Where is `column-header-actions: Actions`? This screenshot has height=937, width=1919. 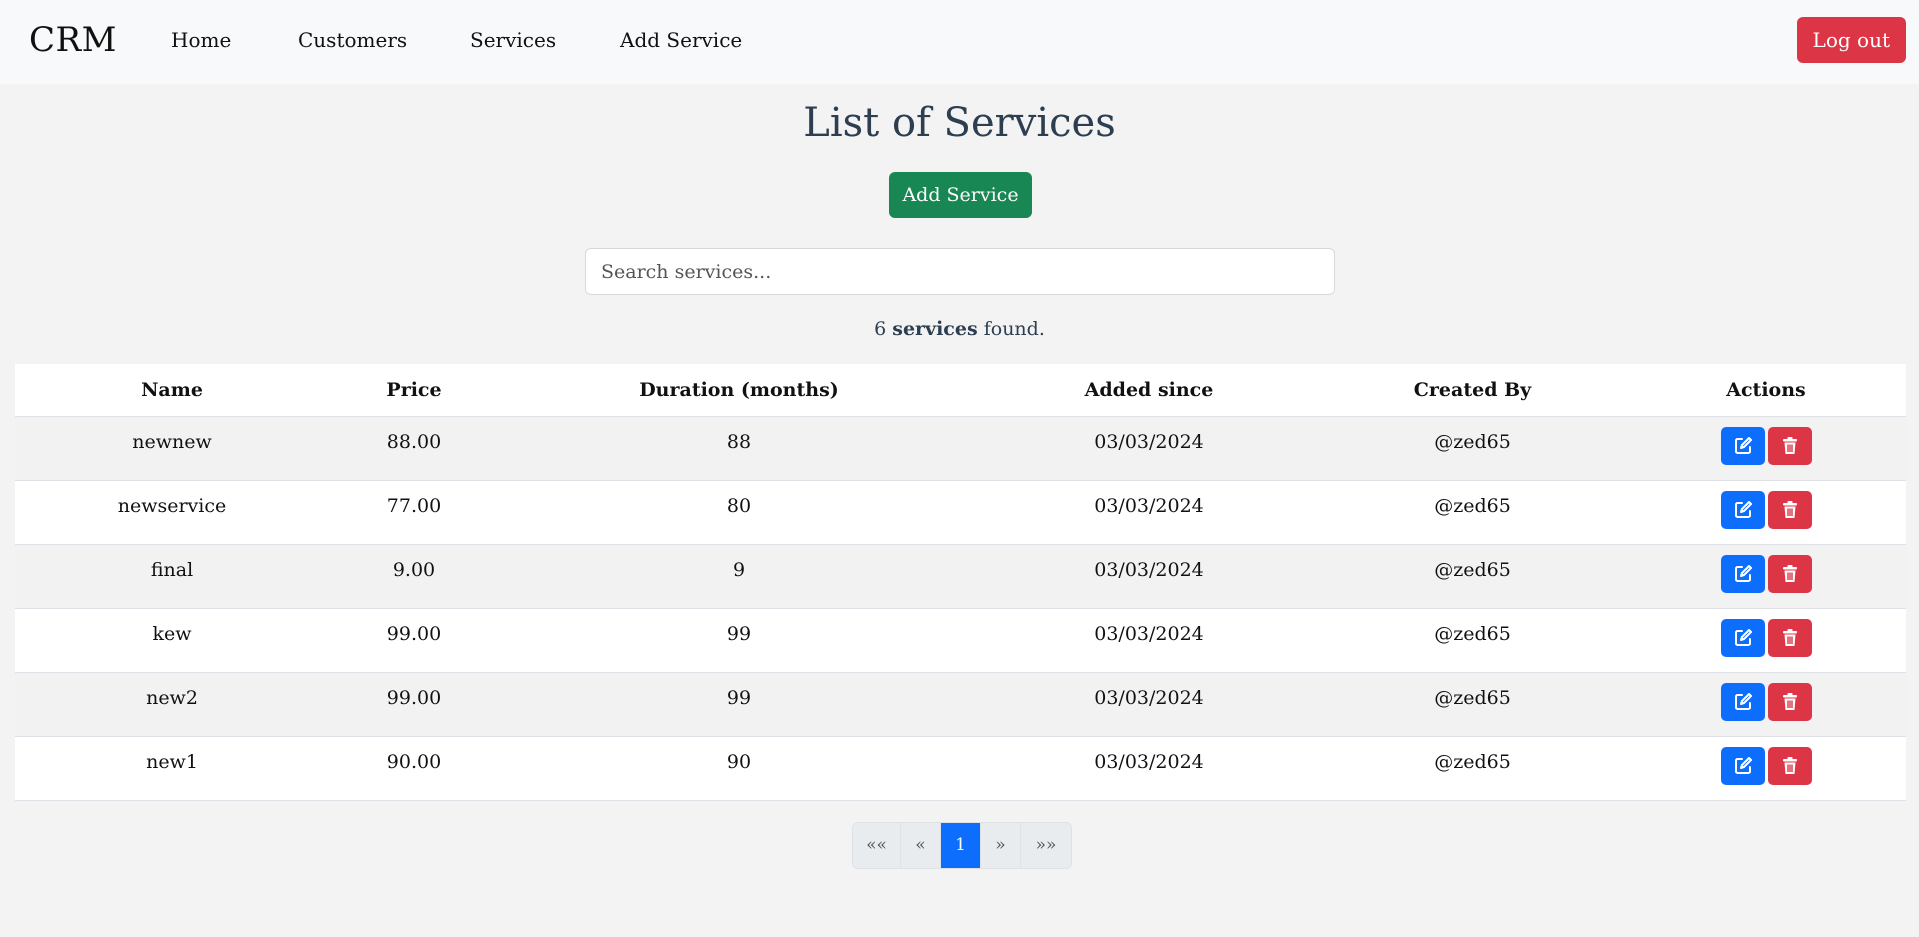 column-header-actions: Actions is located at coordinates (1766, 390).